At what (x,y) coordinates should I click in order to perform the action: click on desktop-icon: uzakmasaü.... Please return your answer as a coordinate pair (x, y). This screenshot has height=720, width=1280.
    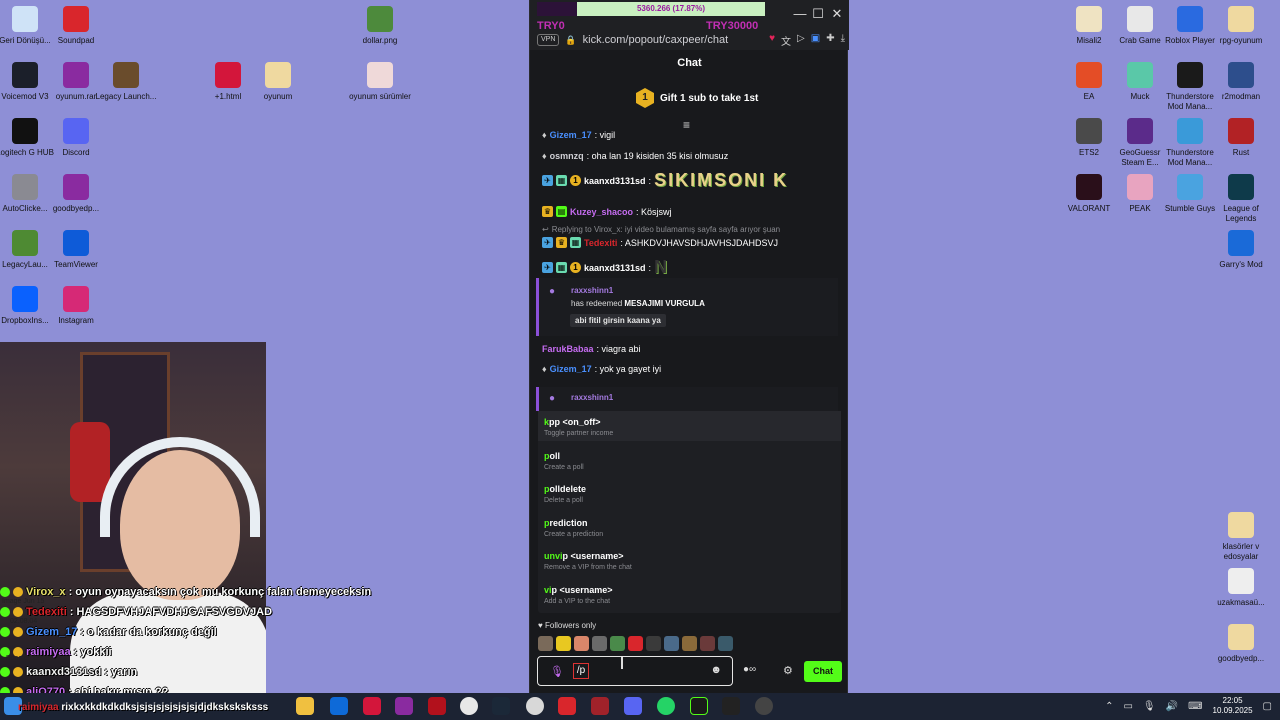
    Looking at the image, I should click on (1241, 588).